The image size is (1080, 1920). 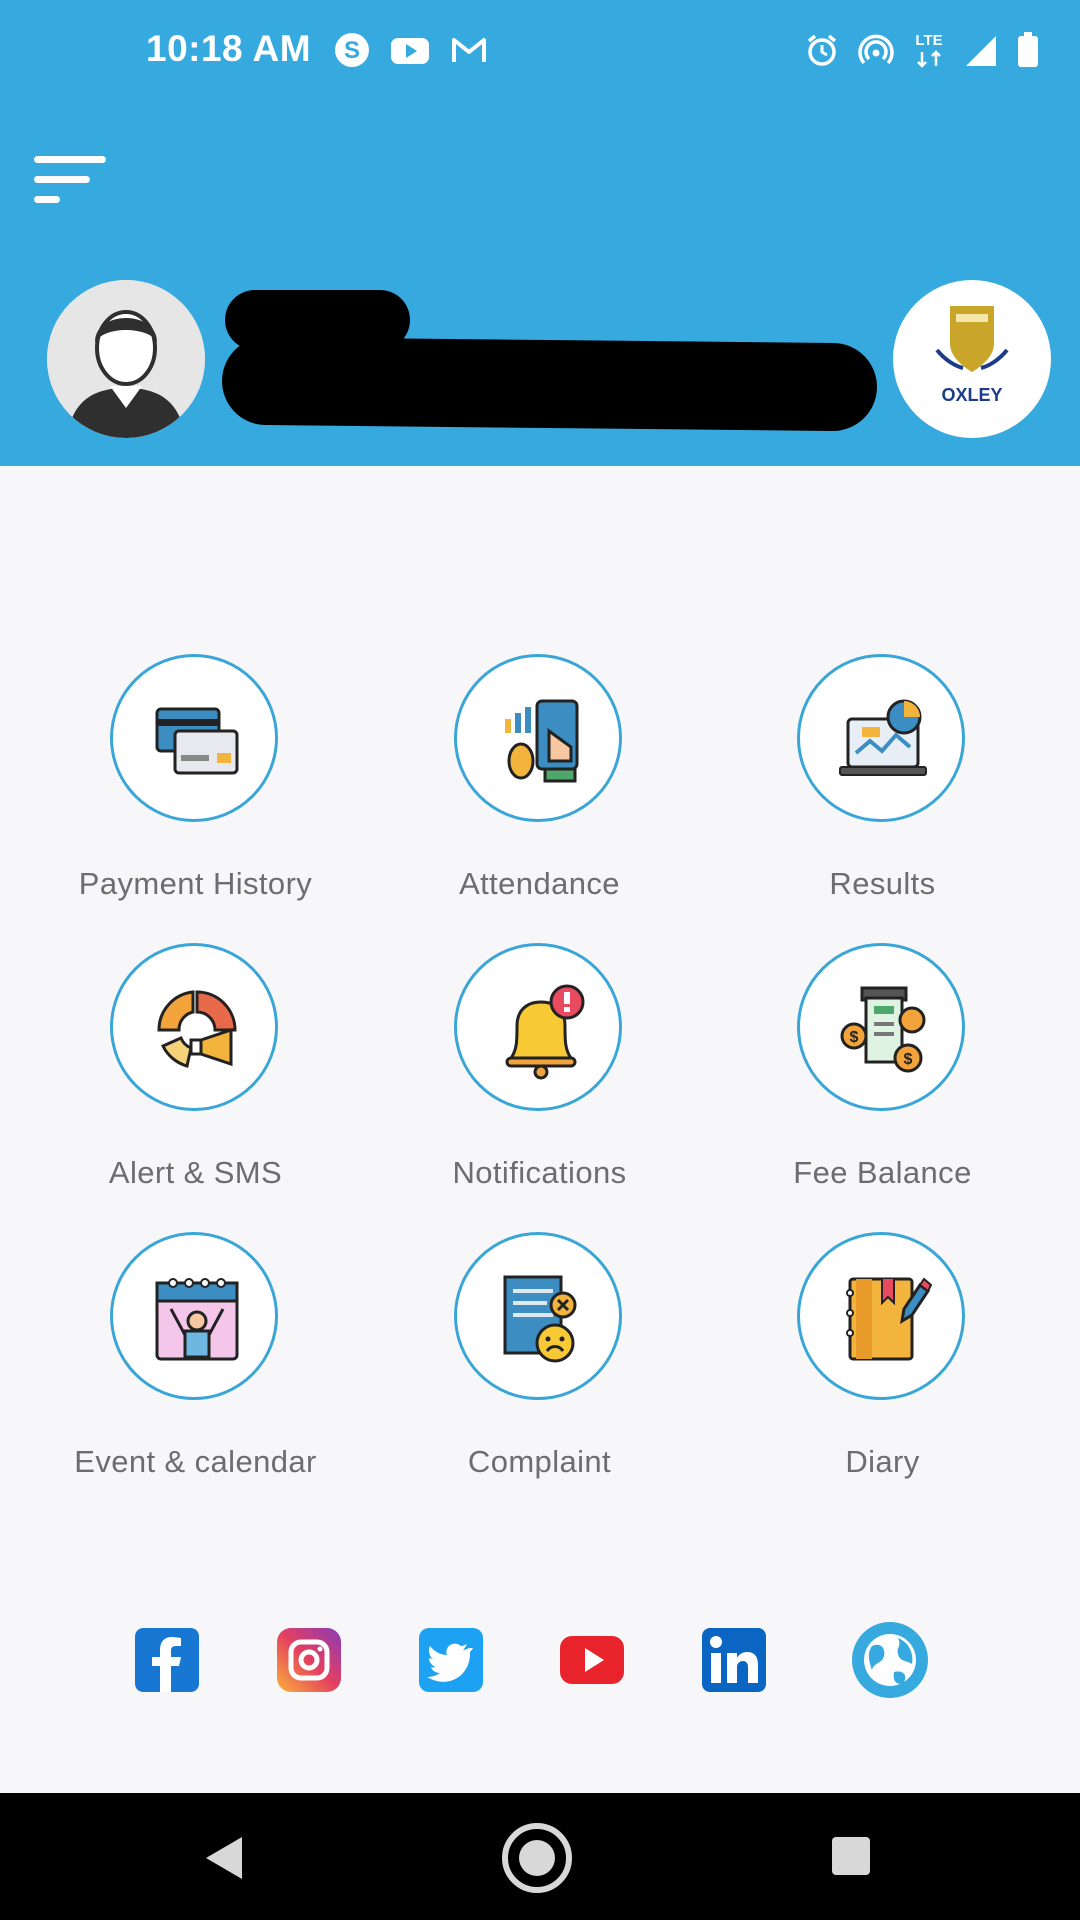 I want to click on battery-icon, so click(x=1028, y=49).